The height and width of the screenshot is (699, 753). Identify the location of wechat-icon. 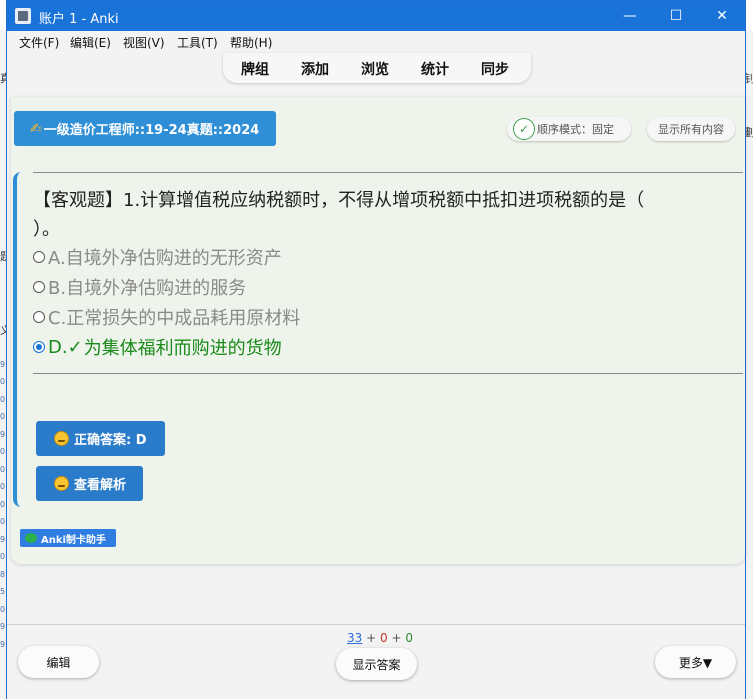
(31, 538).